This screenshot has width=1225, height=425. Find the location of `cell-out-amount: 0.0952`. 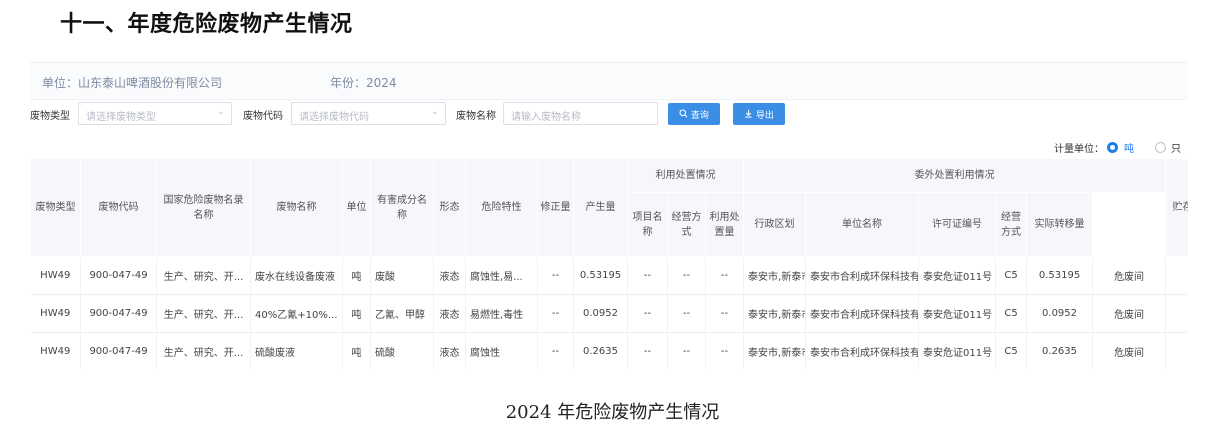

cell-out-amount: 0.0952 is located at coordinates (1060, 313).